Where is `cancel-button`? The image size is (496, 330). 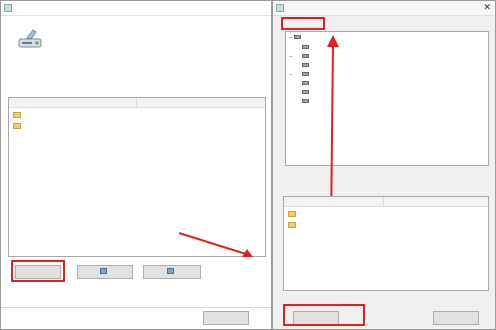
cancel-button is located at coordinates (456, 318).